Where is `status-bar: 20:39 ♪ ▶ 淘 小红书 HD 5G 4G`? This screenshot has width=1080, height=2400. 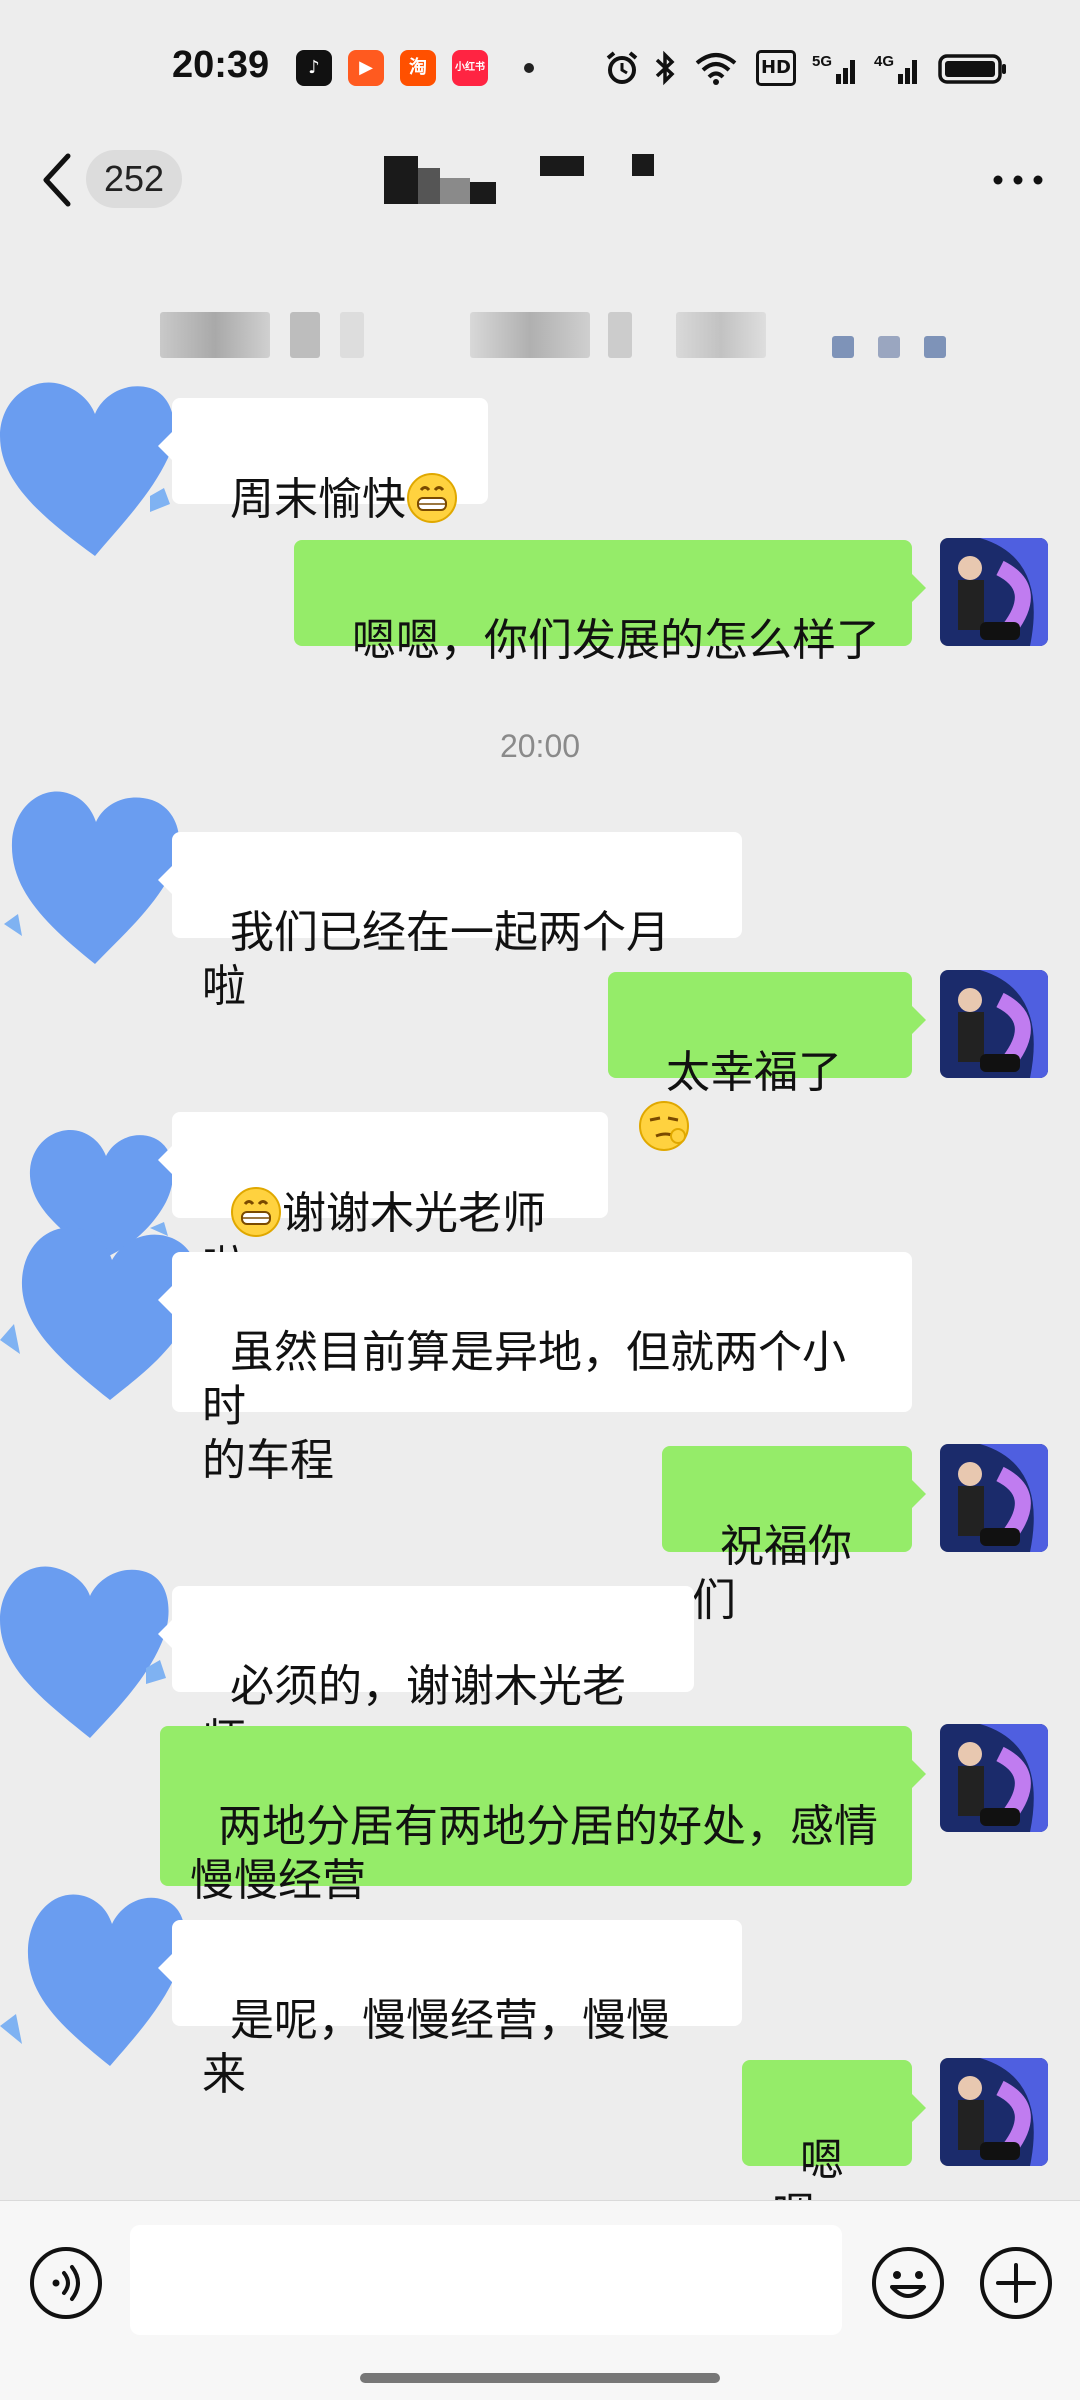 status-bar: 20:39 ♪ ▶ 淘 小红书 HD 5G 4G is located at coordinates (540, 60).